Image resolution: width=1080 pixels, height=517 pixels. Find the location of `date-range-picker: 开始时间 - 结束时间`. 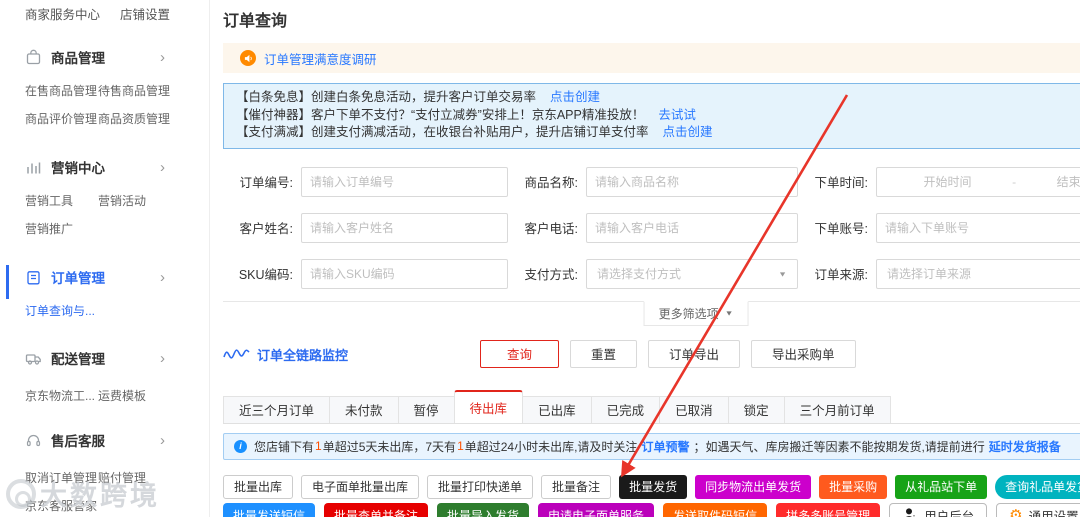

date-range-picker: 开始时间 - 结束时间 is located at coordinates (978, 181).